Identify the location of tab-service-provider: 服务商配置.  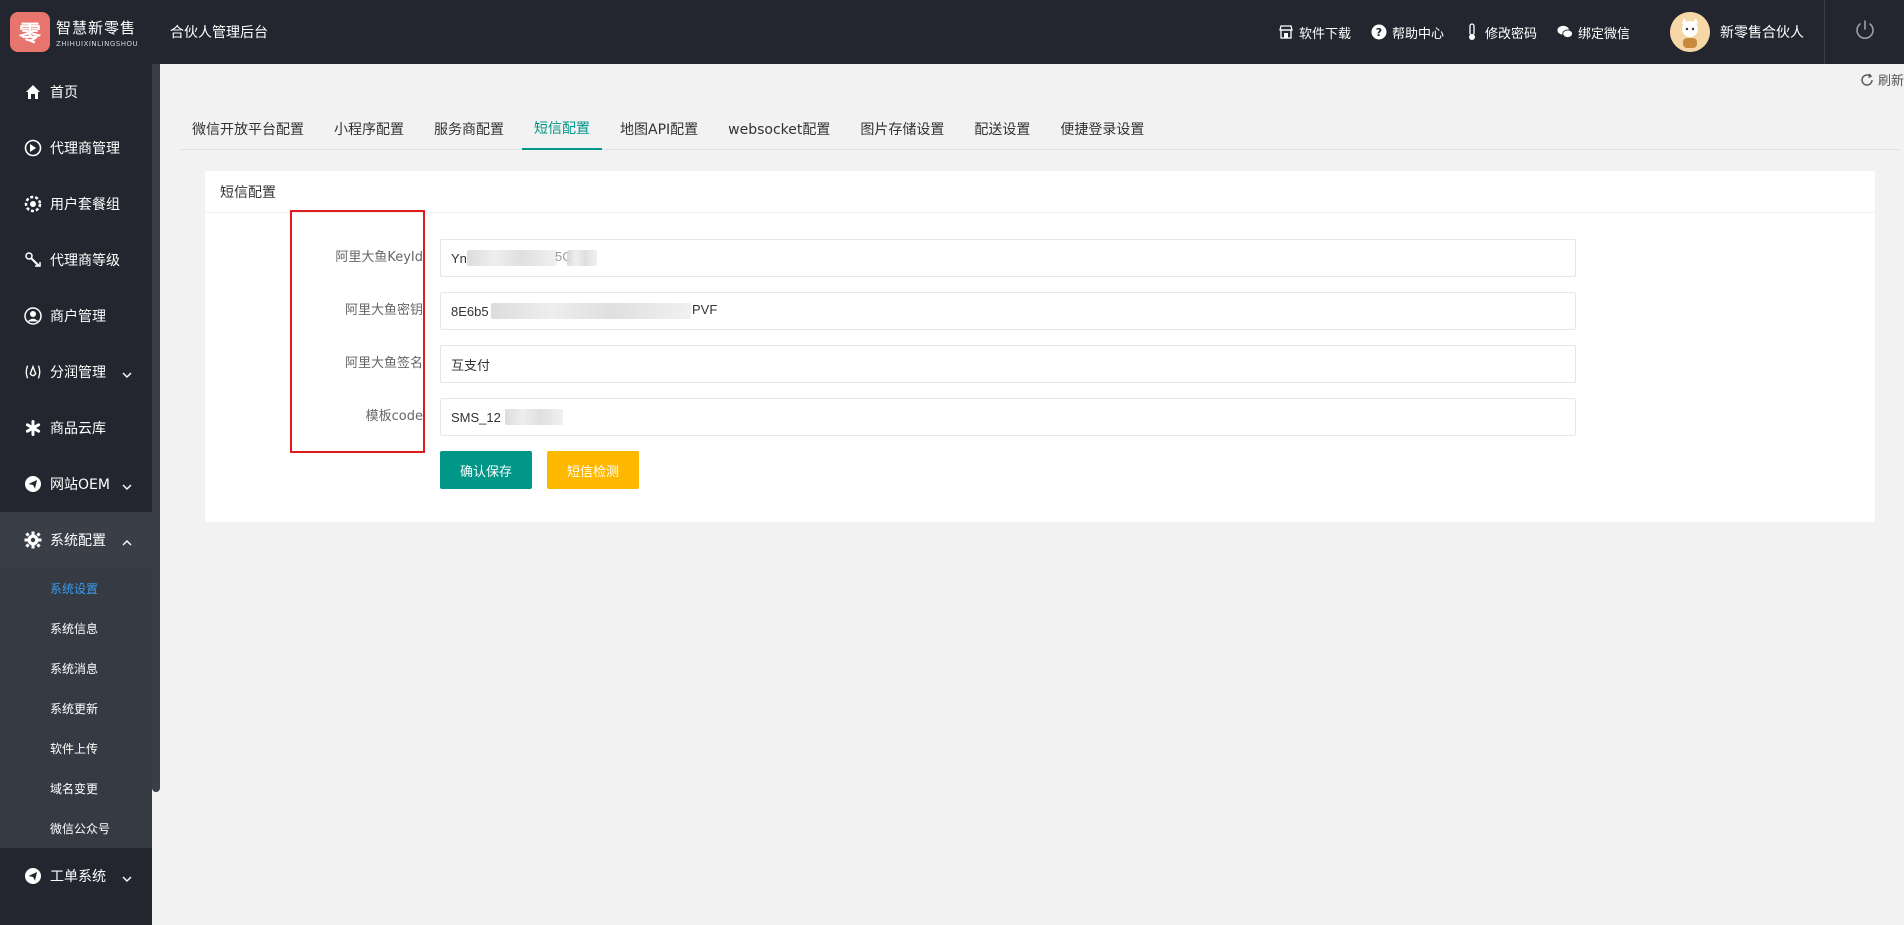
(469, 129).